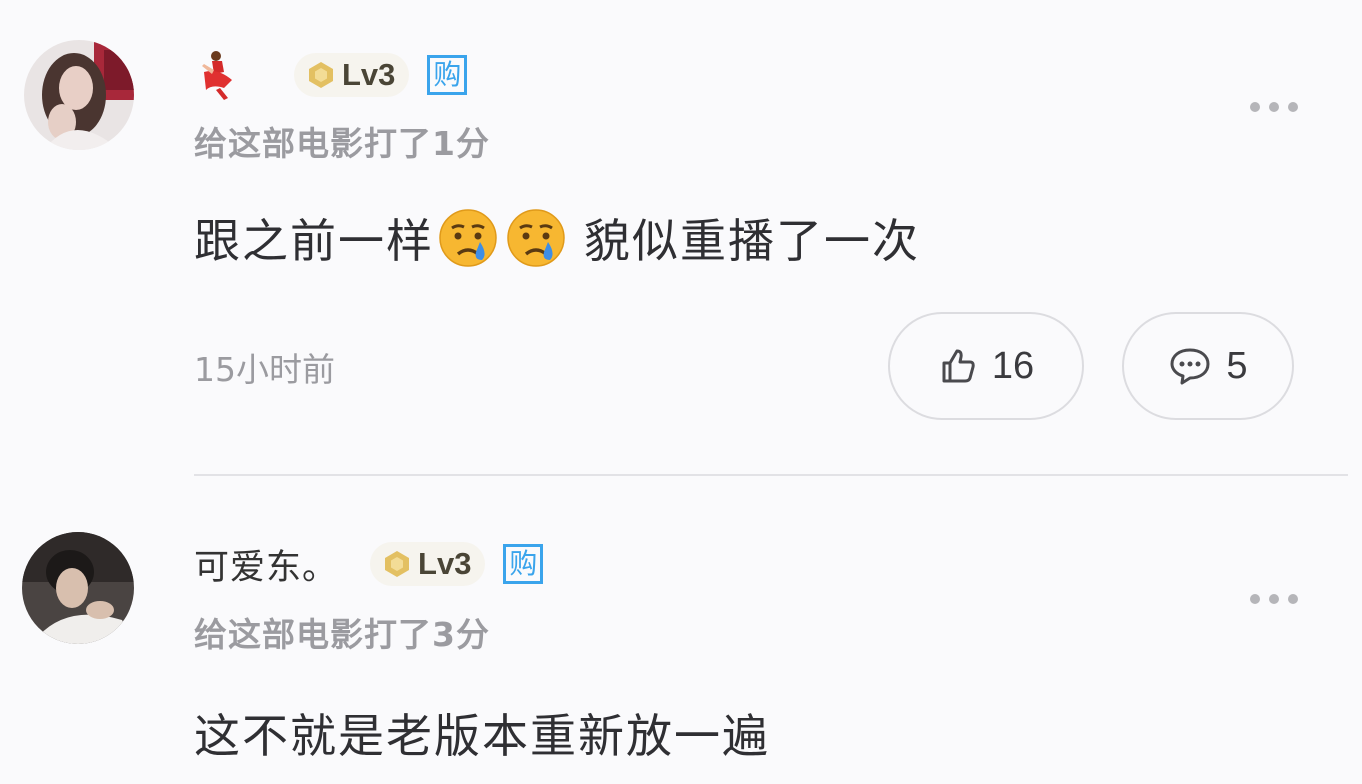 The image size is (1362, 784). What do you see at coordinates (1237, 365) in the screenshot?
I see `reply-count: 5` at bounding box center [1237, 365].